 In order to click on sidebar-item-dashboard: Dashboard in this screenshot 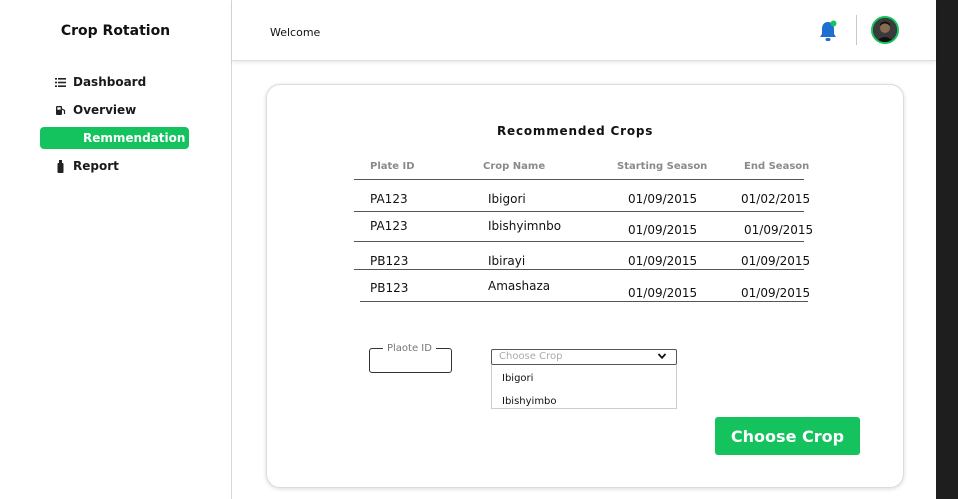, I will do `click(100, 82)`.